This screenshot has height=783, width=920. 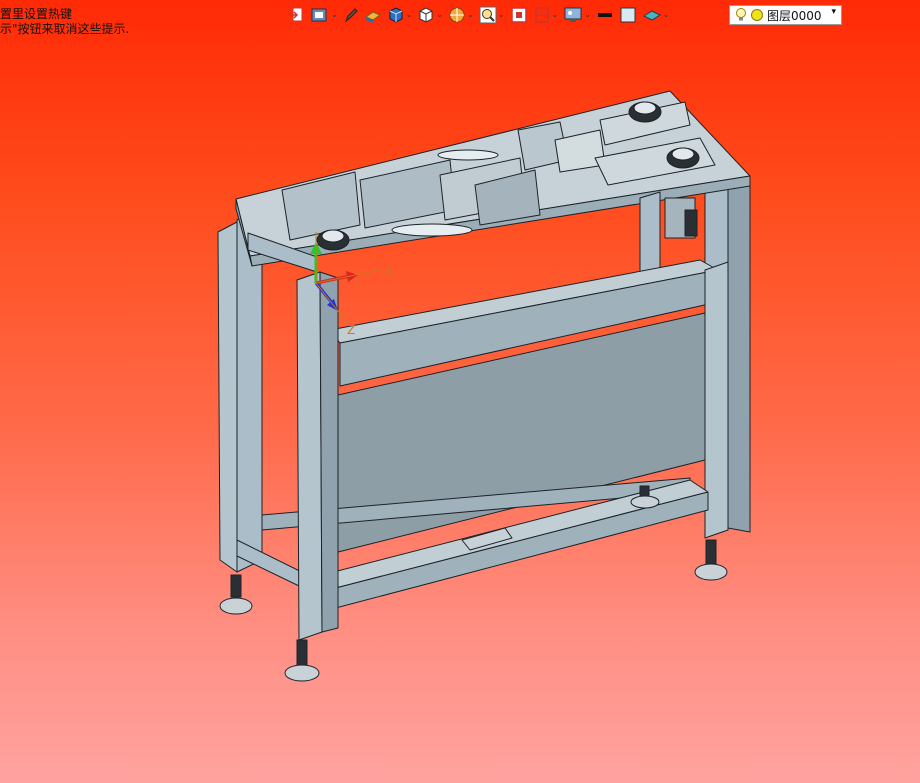 What do you see at coordinates (309, 456) in the screenshot?
I see `front-left-leg` at bounding box center [309, 456].